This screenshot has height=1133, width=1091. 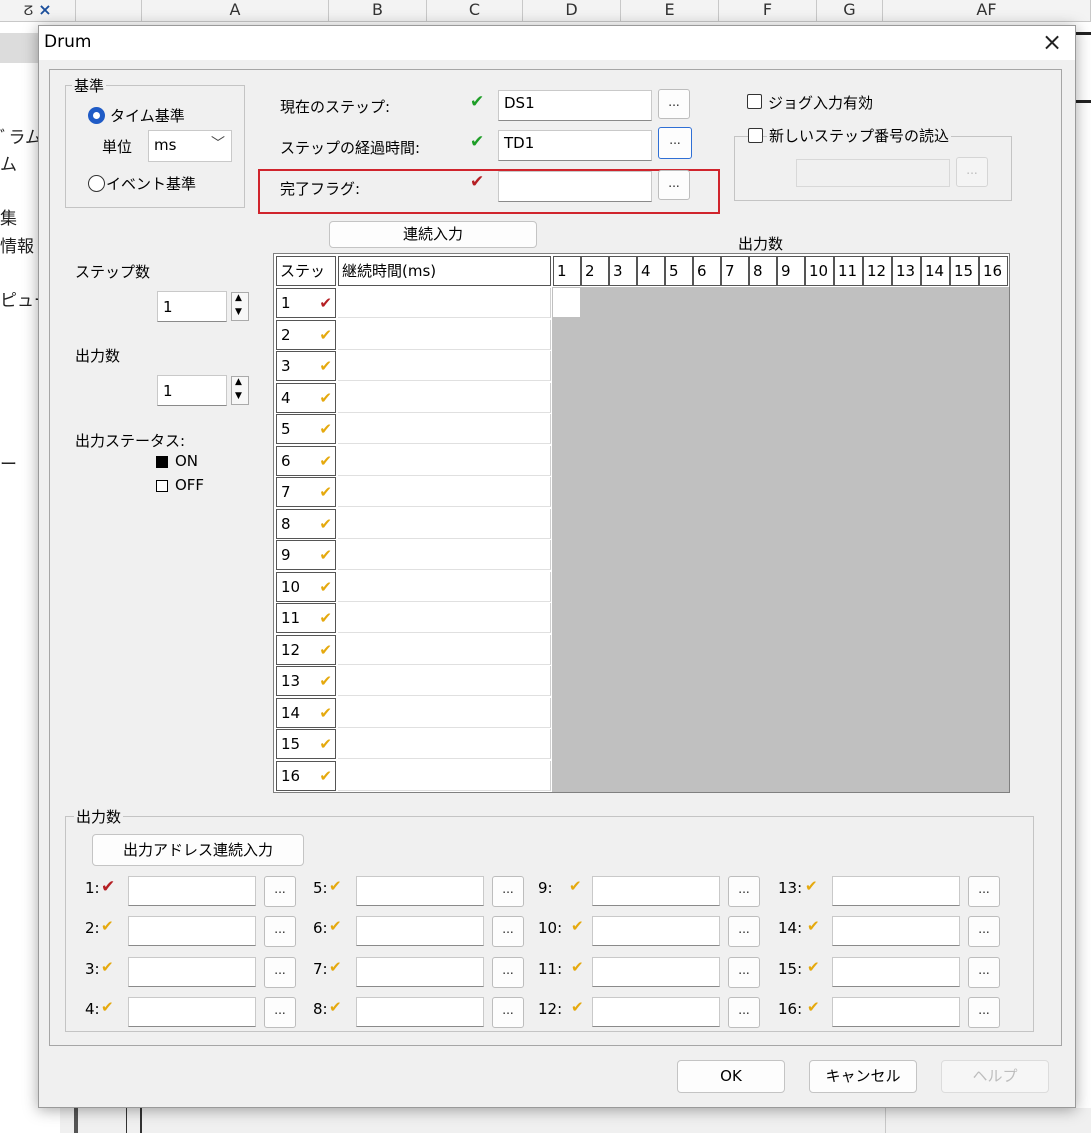 I want to click on table-row-step: 12 ✔, so click(x=306, y=649).